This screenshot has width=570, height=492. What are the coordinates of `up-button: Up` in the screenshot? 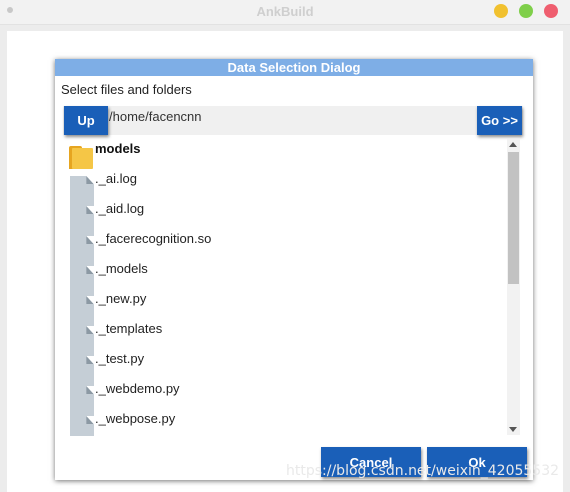 It's located at (86, 120).